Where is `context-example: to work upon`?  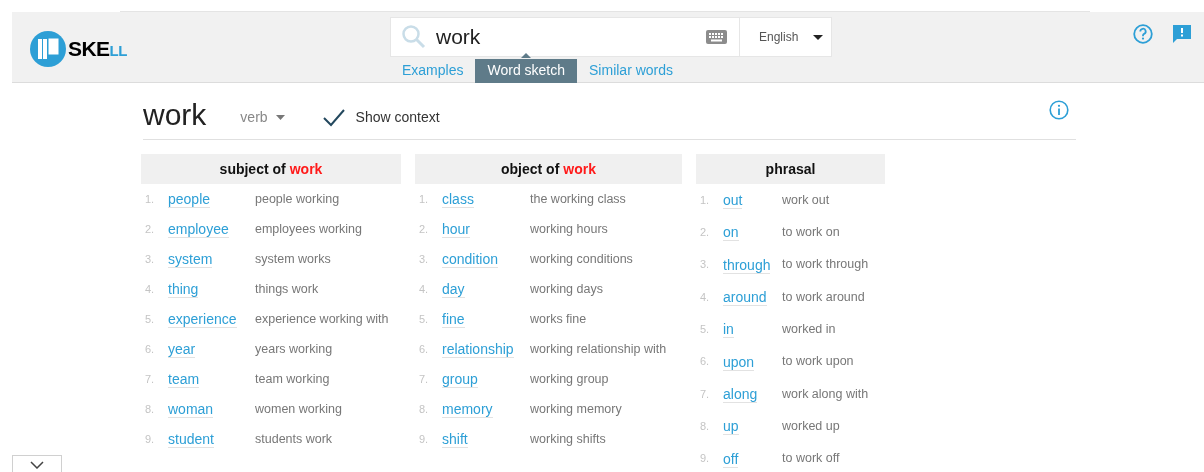 context-example: to work upon is located at coordinates (818, 362).